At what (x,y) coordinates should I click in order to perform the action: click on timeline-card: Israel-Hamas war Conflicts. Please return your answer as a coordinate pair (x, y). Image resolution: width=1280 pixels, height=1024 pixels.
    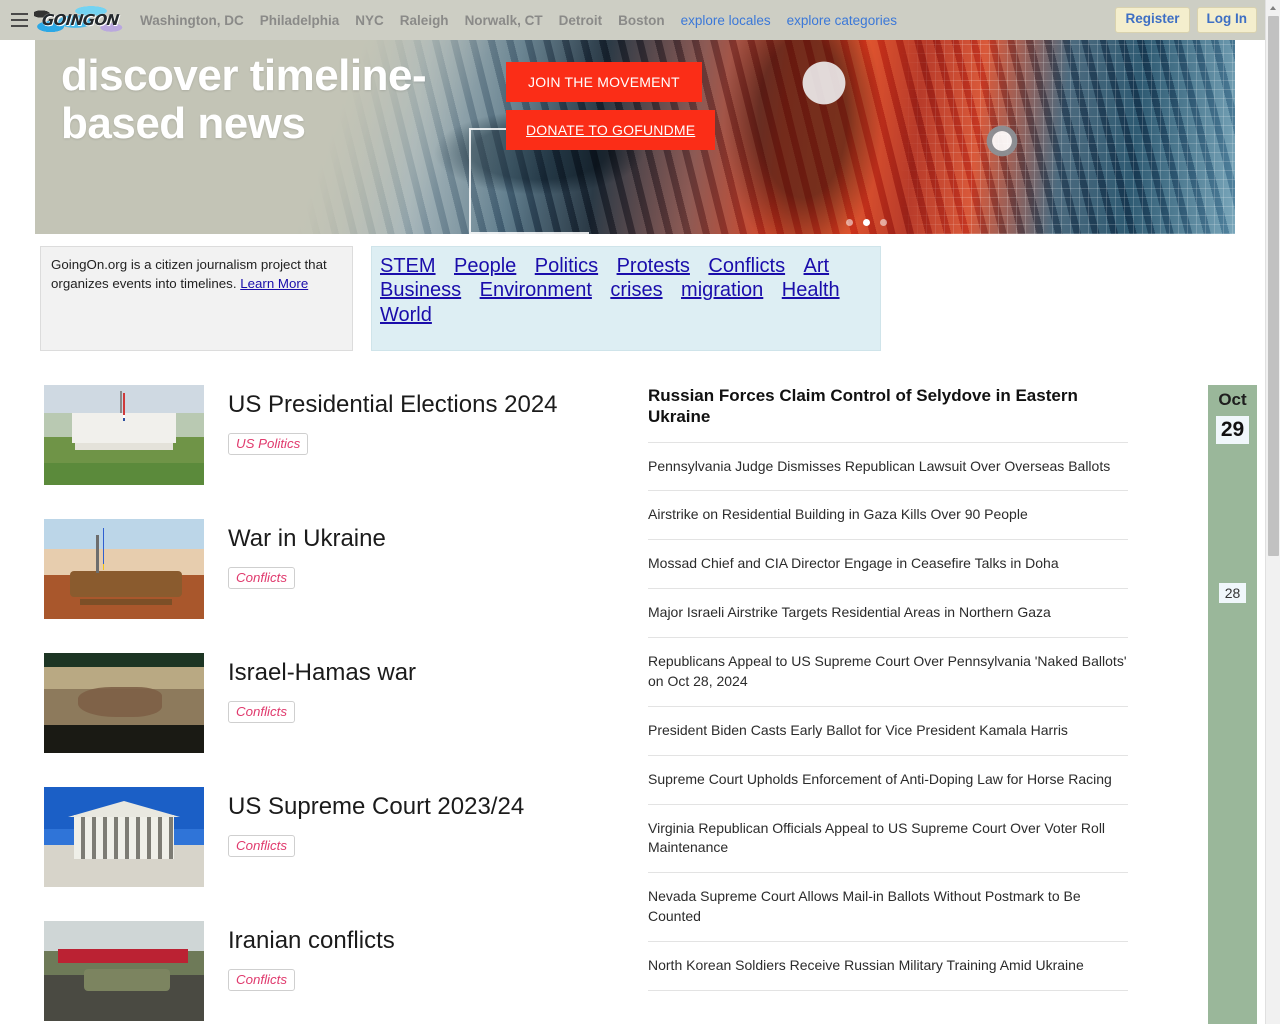
    Looking at the image, I should click on (346, 703).